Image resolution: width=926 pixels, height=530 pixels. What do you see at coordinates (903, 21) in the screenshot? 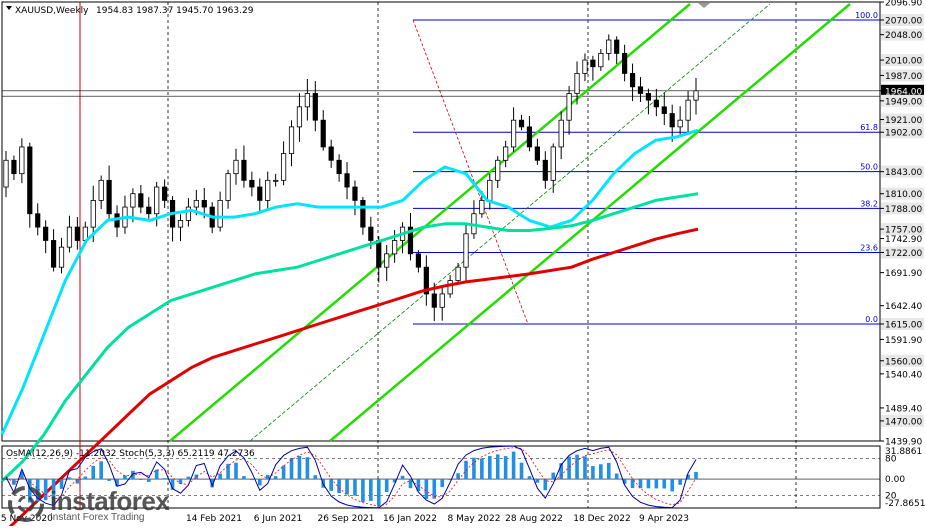
I see `y-axis-tick-label: 2070.00` at bounding box center [903, 21].